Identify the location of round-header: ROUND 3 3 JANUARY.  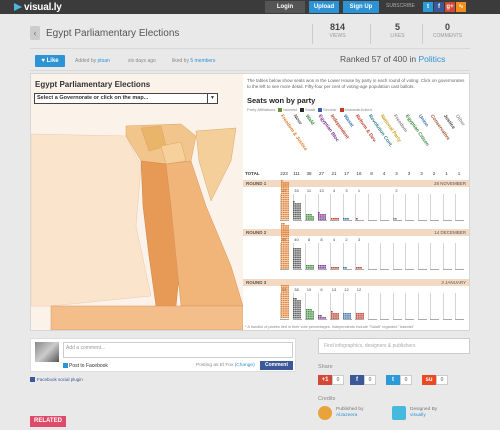
(356, 282).